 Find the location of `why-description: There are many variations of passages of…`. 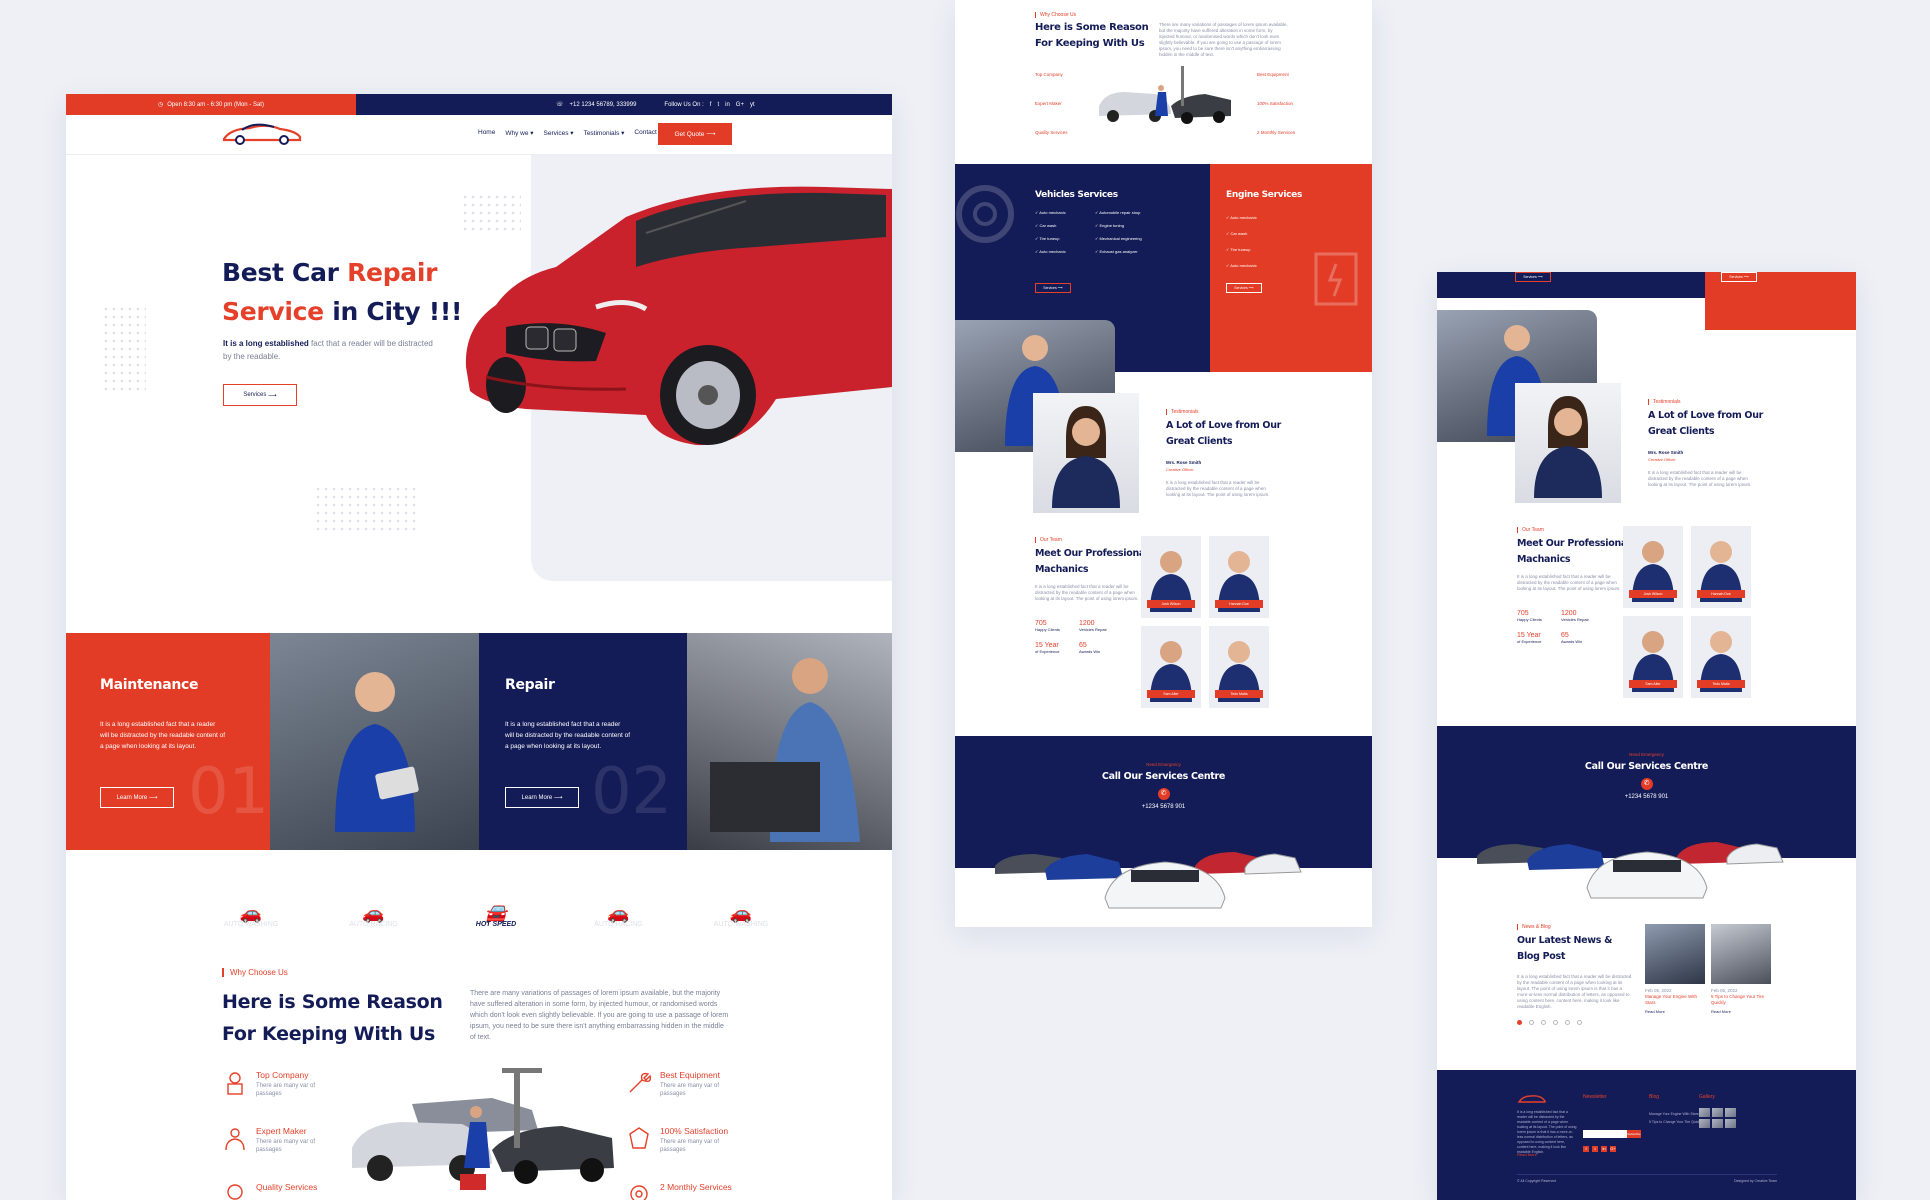

why-description: There are many variations of passages of… is located at coordinates (599, 1015).